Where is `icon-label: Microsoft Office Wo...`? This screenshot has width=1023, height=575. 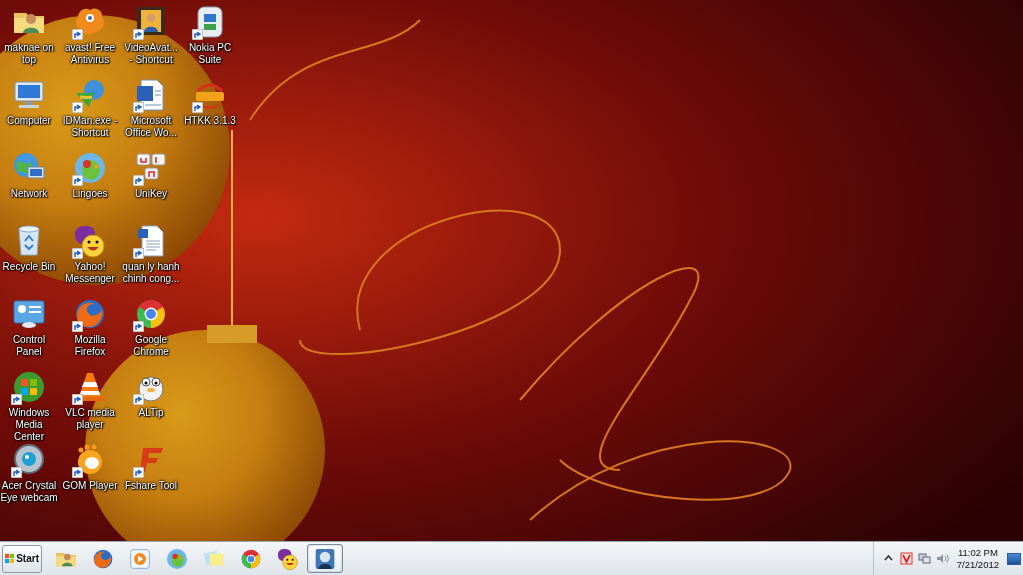 icon-label: Microsoft Office Wo... is located at coordinates (151, 127).